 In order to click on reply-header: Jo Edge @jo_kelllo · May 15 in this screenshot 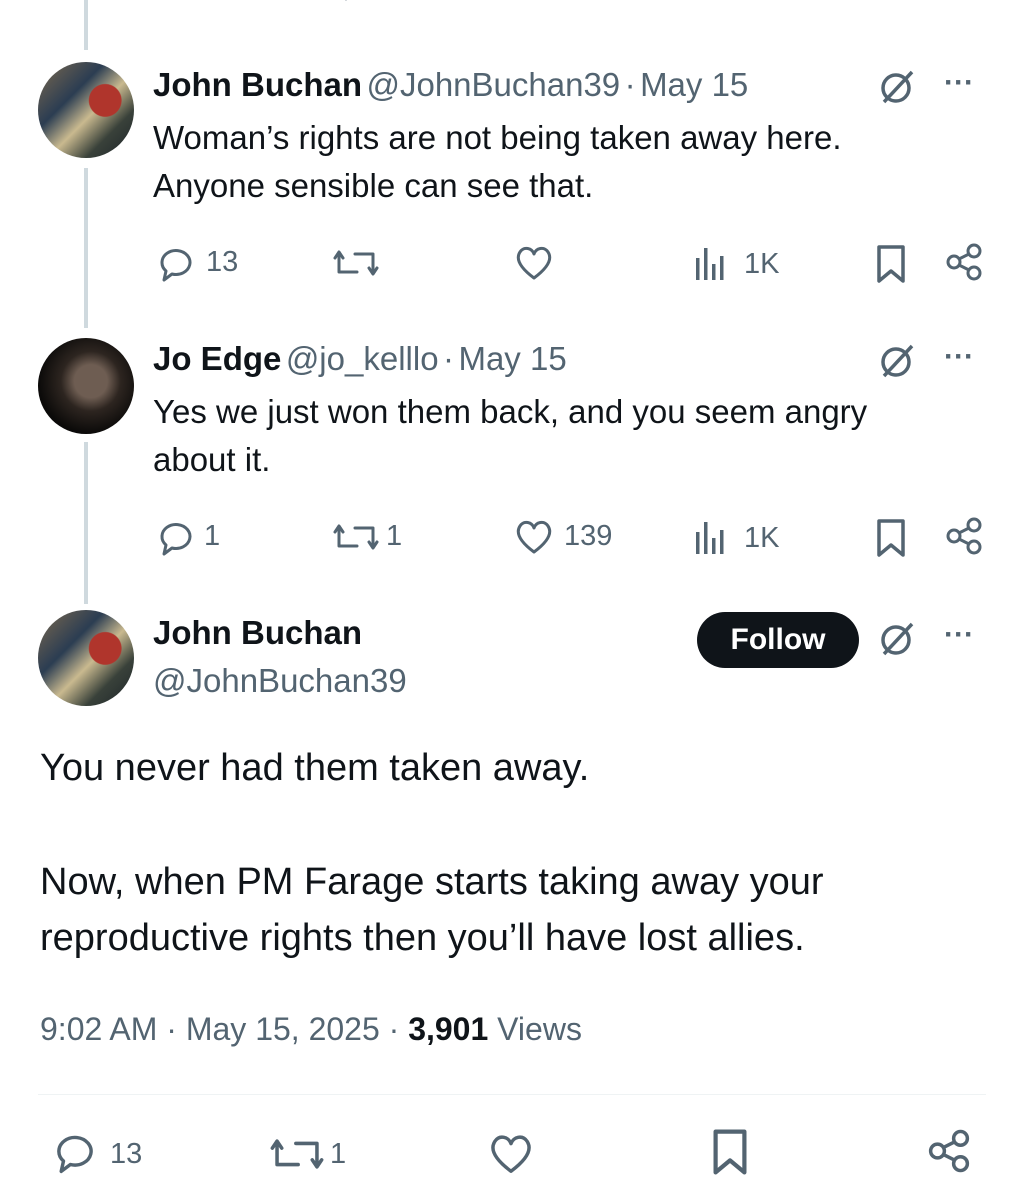, I will do `click(360, 359)`.